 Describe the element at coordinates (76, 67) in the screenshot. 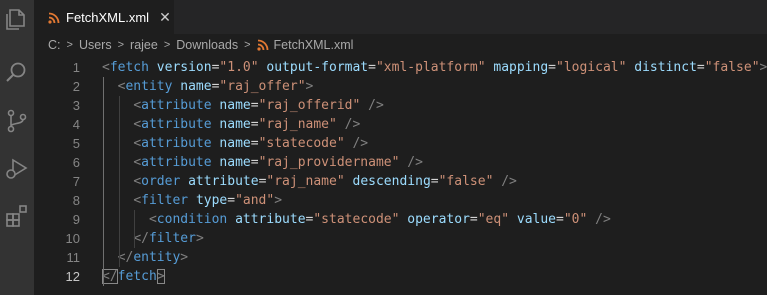

I see `line-number: 1` at that location.